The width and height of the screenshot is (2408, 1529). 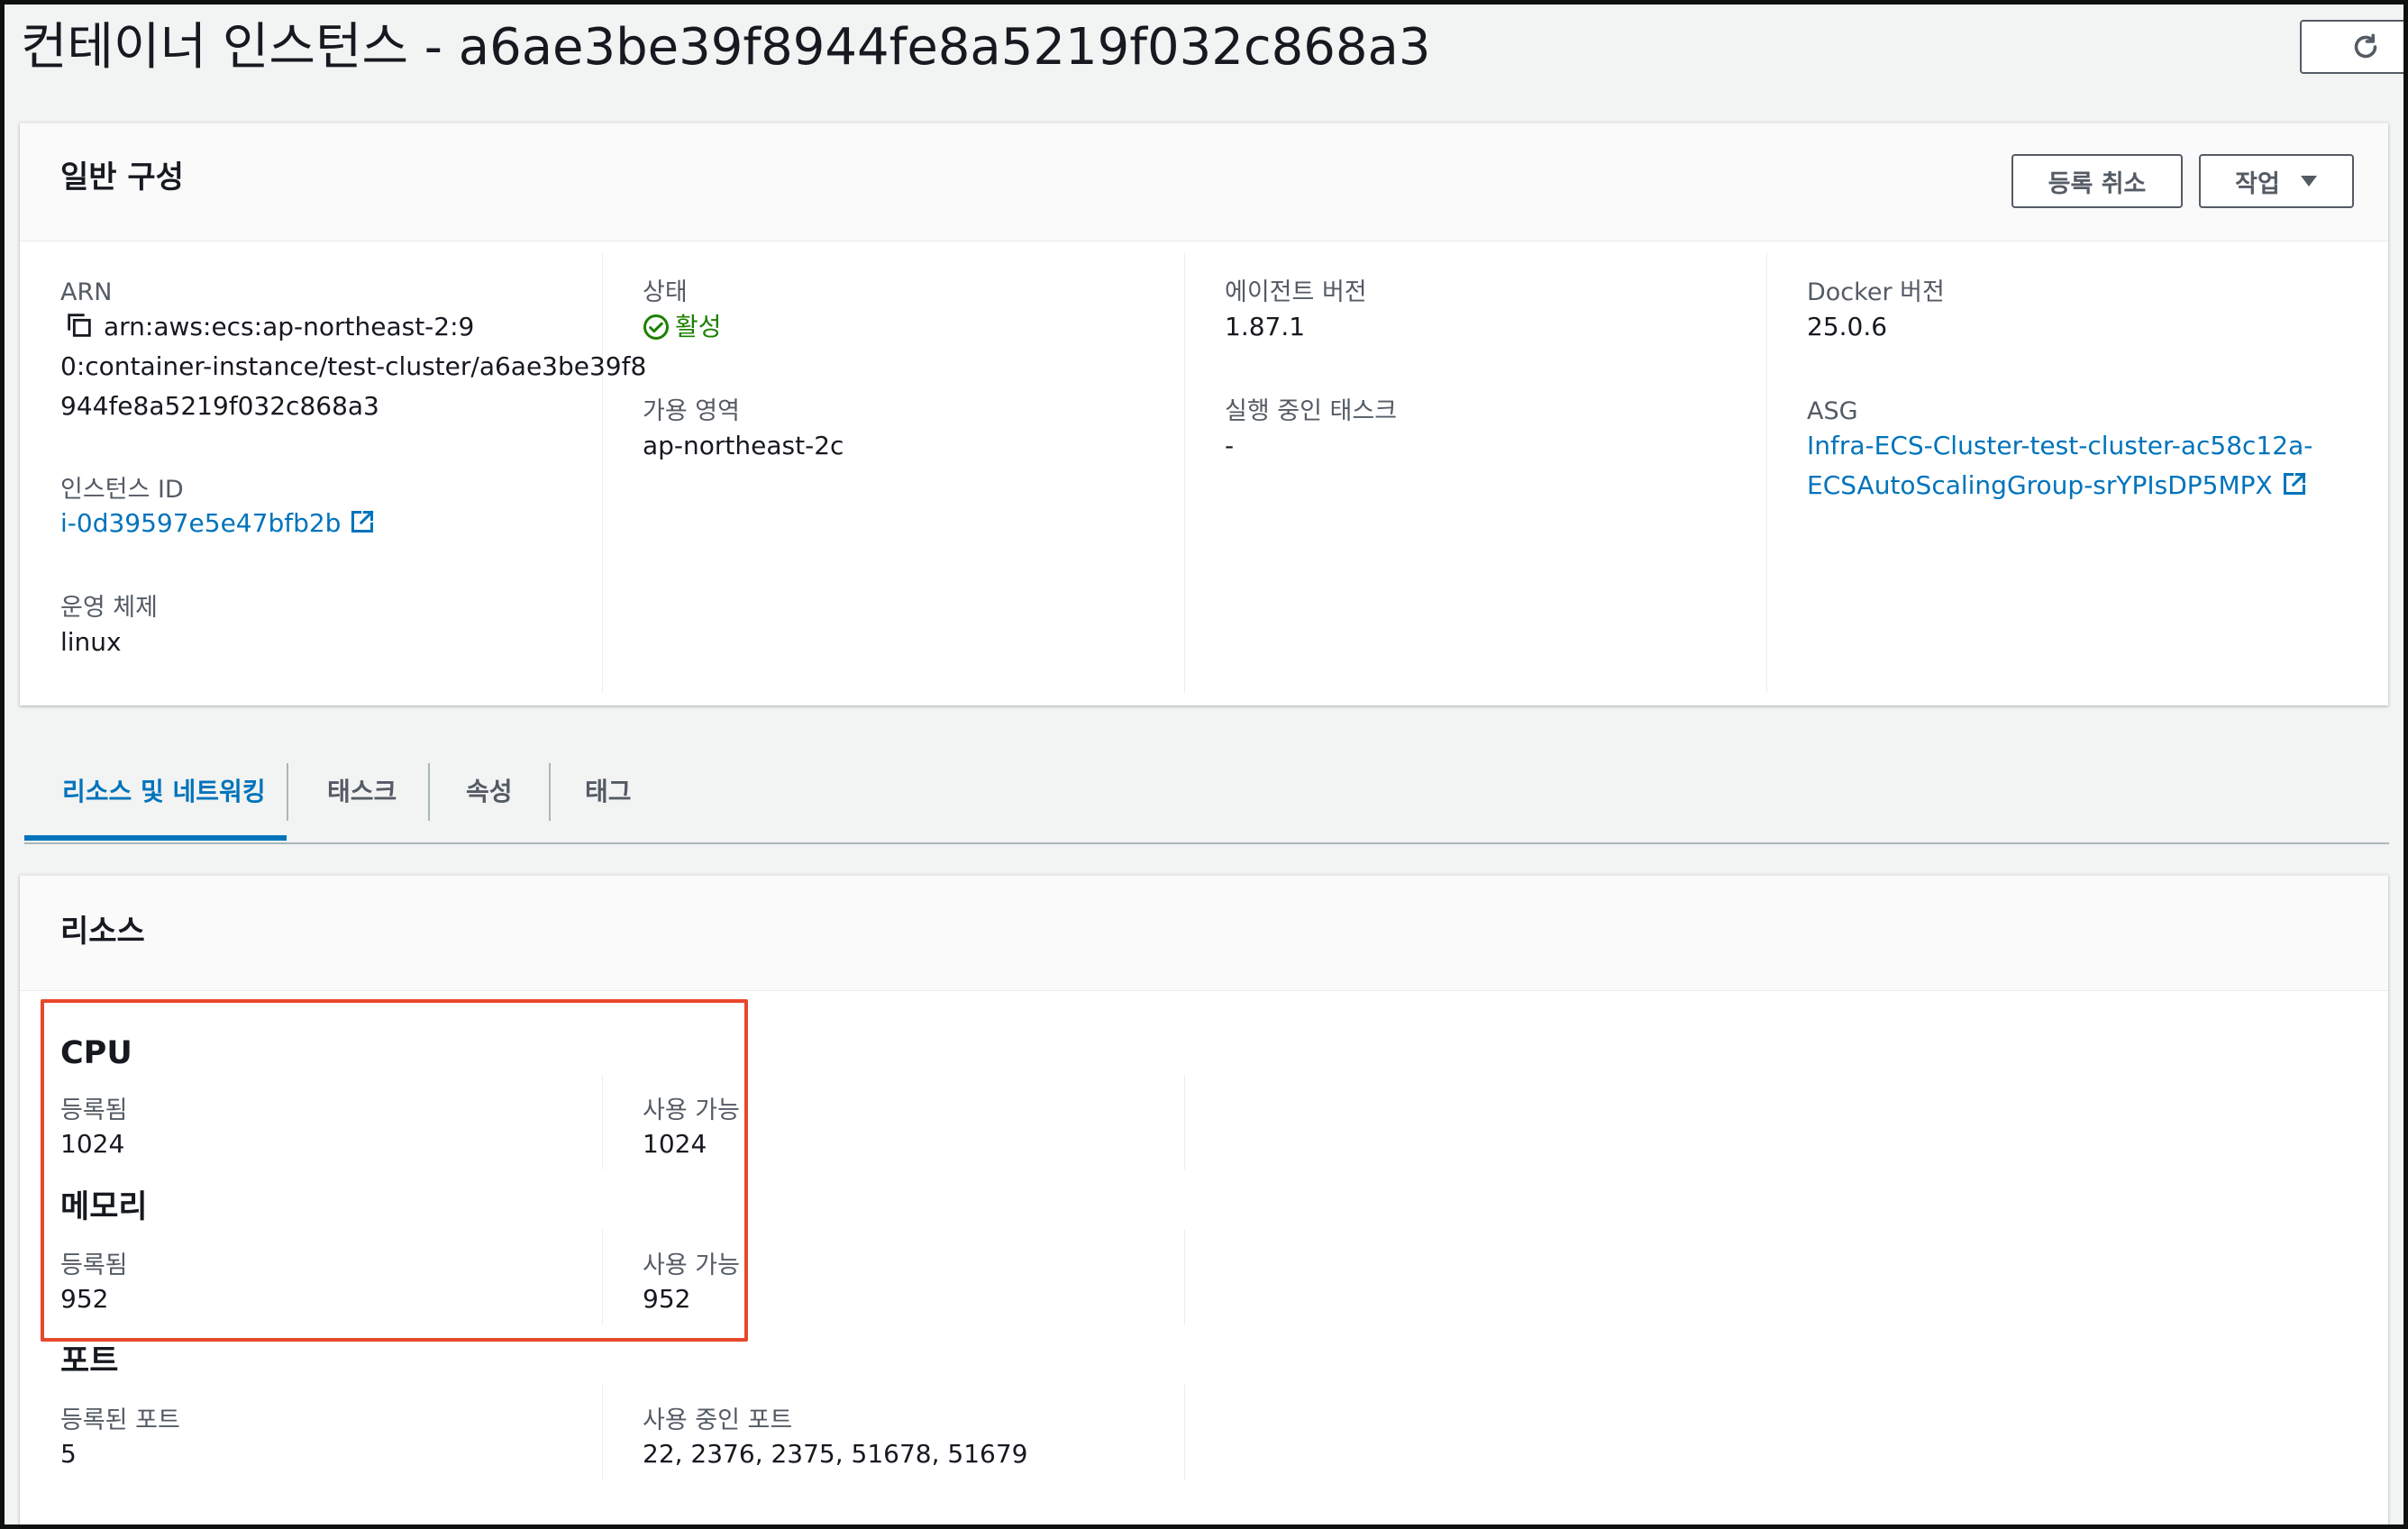 I want to click on status-text: 활성, so click(x=698, y=326).